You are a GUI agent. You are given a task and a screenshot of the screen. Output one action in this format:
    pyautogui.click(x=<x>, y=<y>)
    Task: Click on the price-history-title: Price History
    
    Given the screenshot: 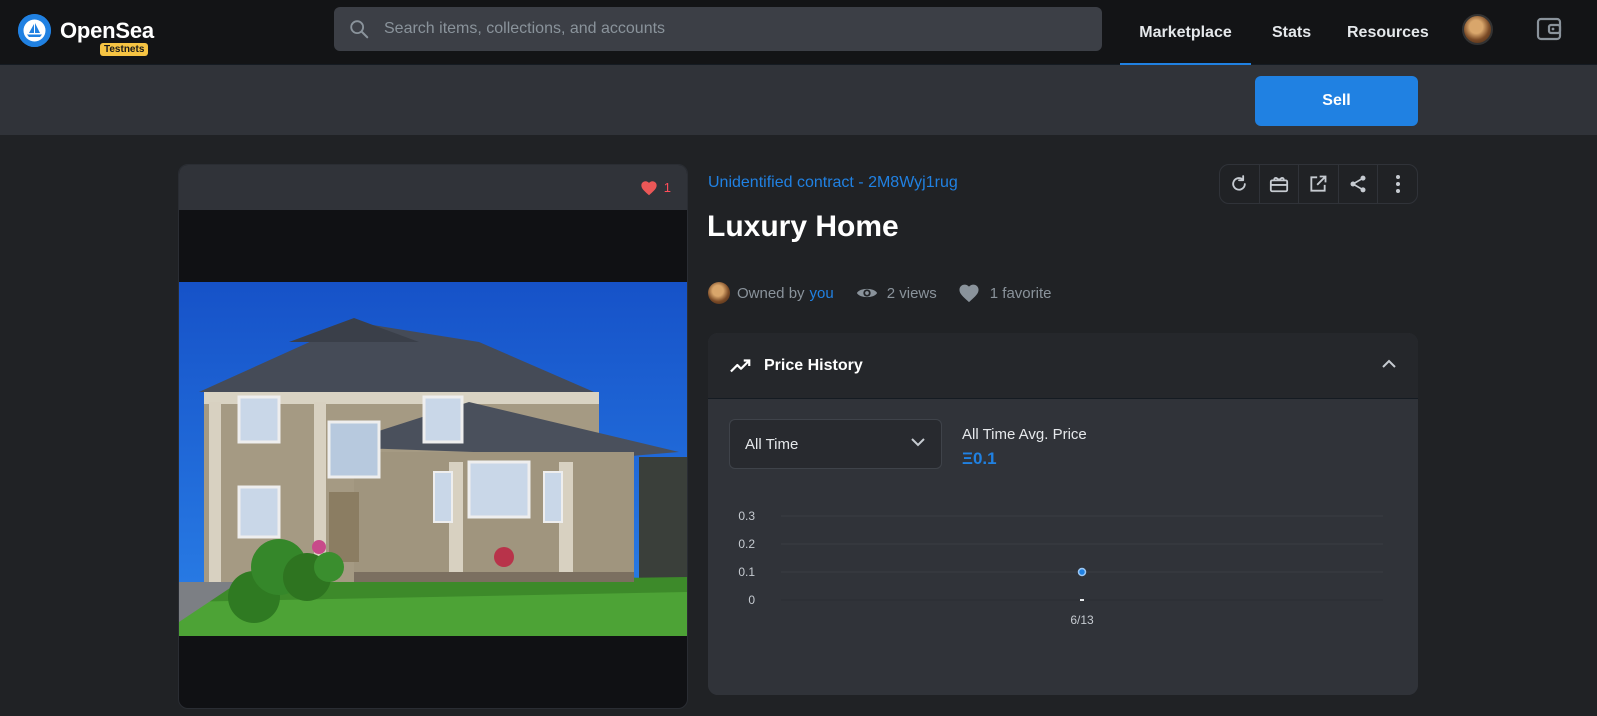 What is the action you would take?
    pyautogui.click(x=813, y=365)
    